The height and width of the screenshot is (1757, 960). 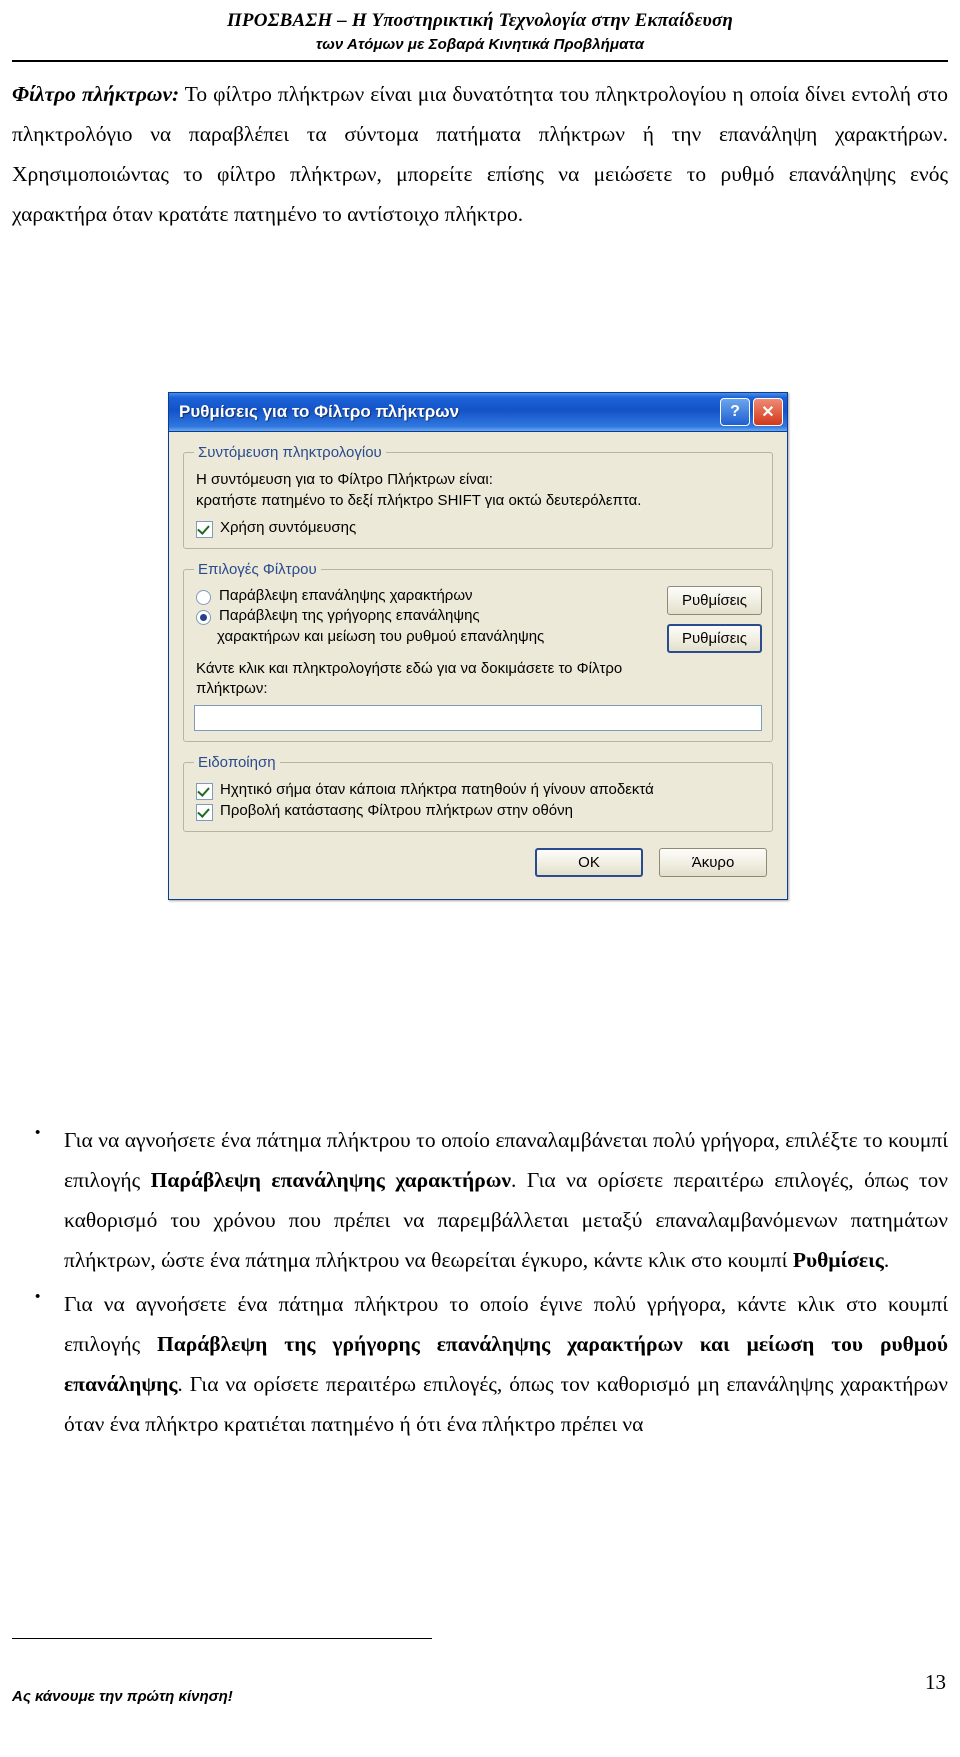 I want to click on group-notification-legend: Ειδοποίηση, so click(x=237, y=762).